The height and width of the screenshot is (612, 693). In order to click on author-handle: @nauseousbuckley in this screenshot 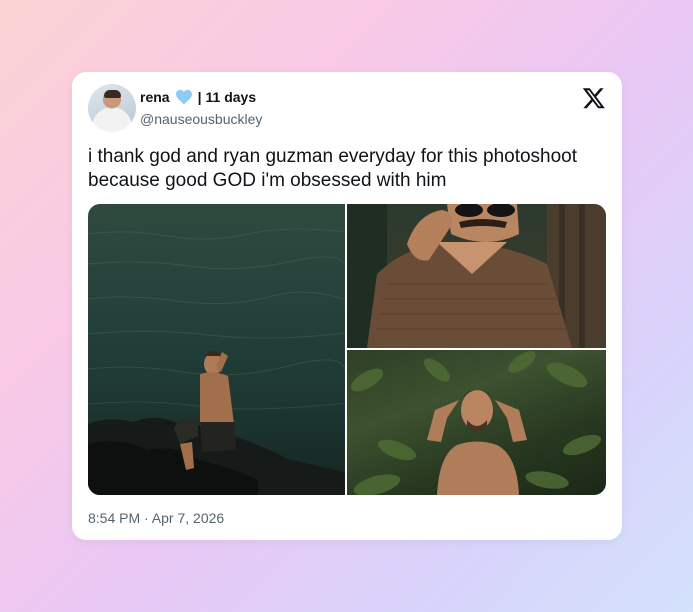, I will do `click(201, 119)`.